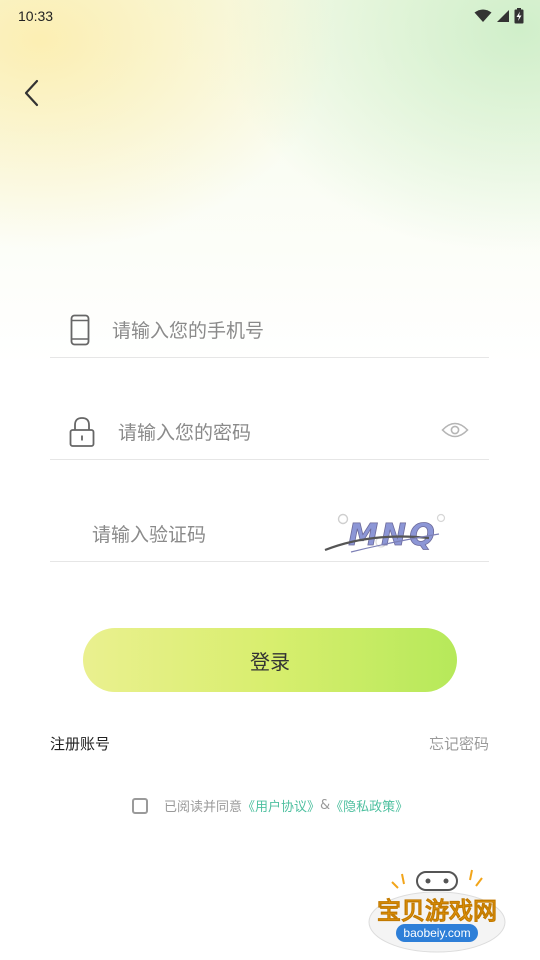  Describe the element at coordinates (503, 16) in the screenshot. I see `cellular-signal-icon` at that location.